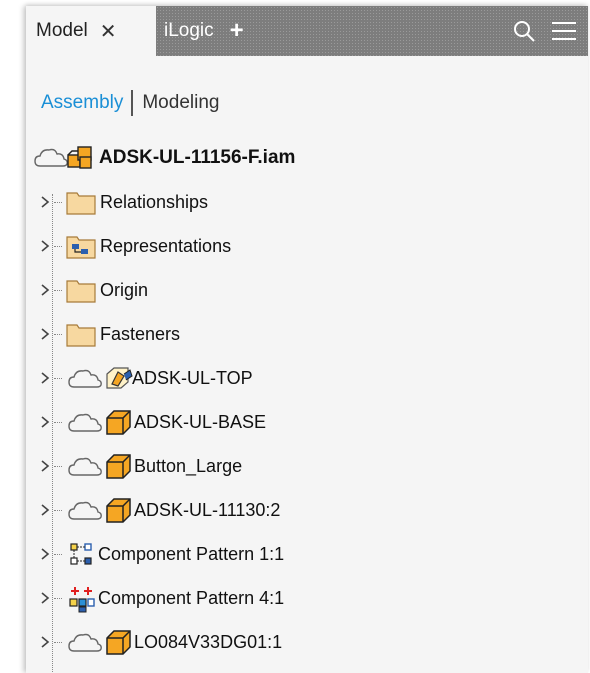  Describe the element at coordinates (306, 290) in the screenshot. I see `tree-item: Origin` at that location.